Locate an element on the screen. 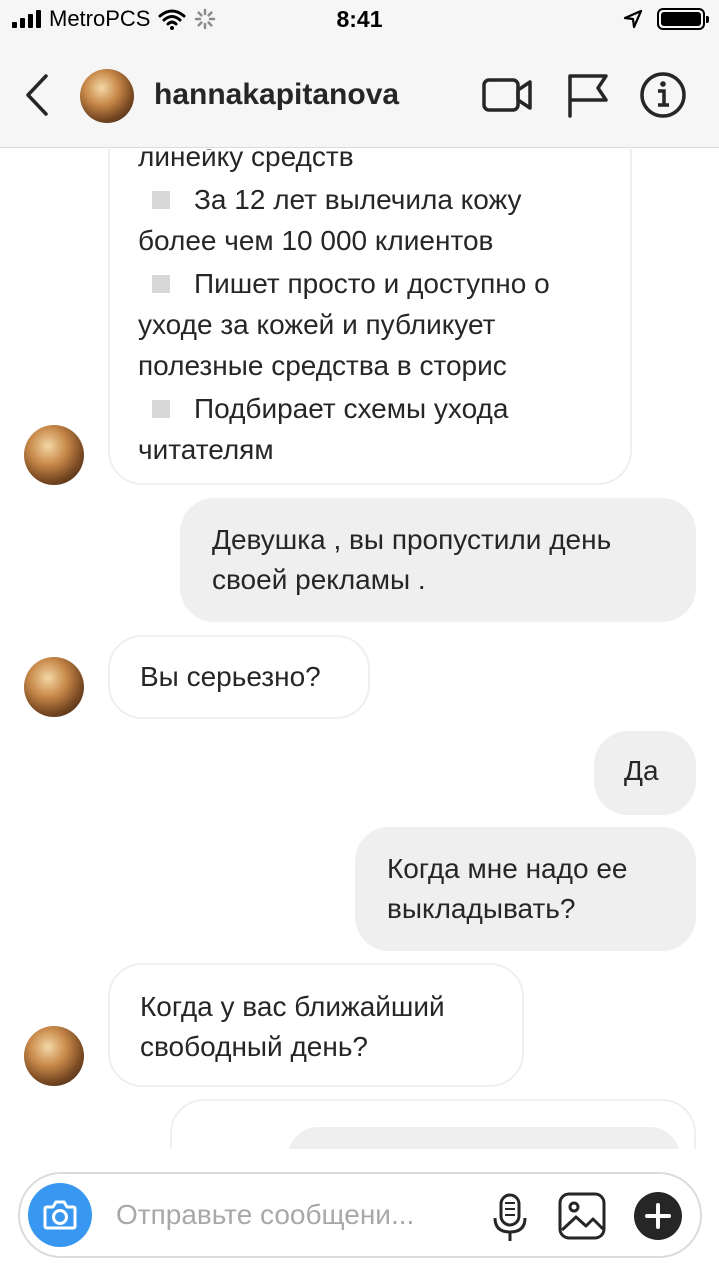  add-button is located at coordinates (658, 1216).